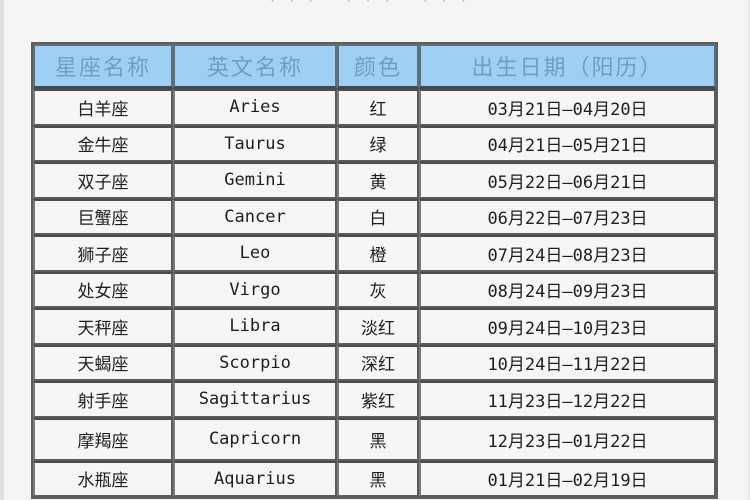 The width and height of the screenshot is (750, 500). I want to click on cell-birth-date: 05月22日—06月21日, so click(567, 180).